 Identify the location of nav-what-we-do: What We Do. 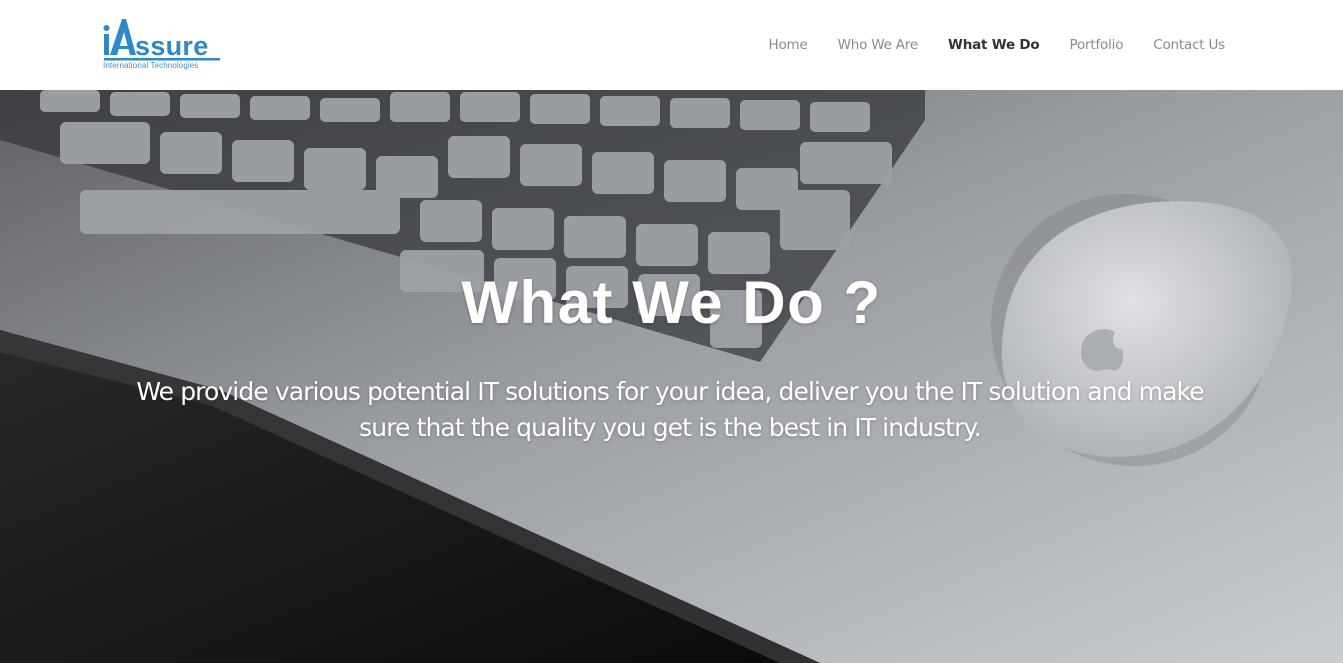
(994, 45).